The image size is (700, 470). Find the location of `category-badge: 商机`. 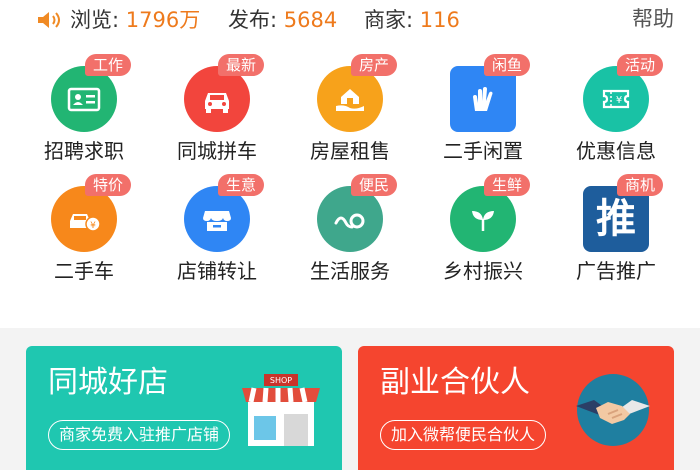

category-badge: 商机 is located at coordinates (640, 185).